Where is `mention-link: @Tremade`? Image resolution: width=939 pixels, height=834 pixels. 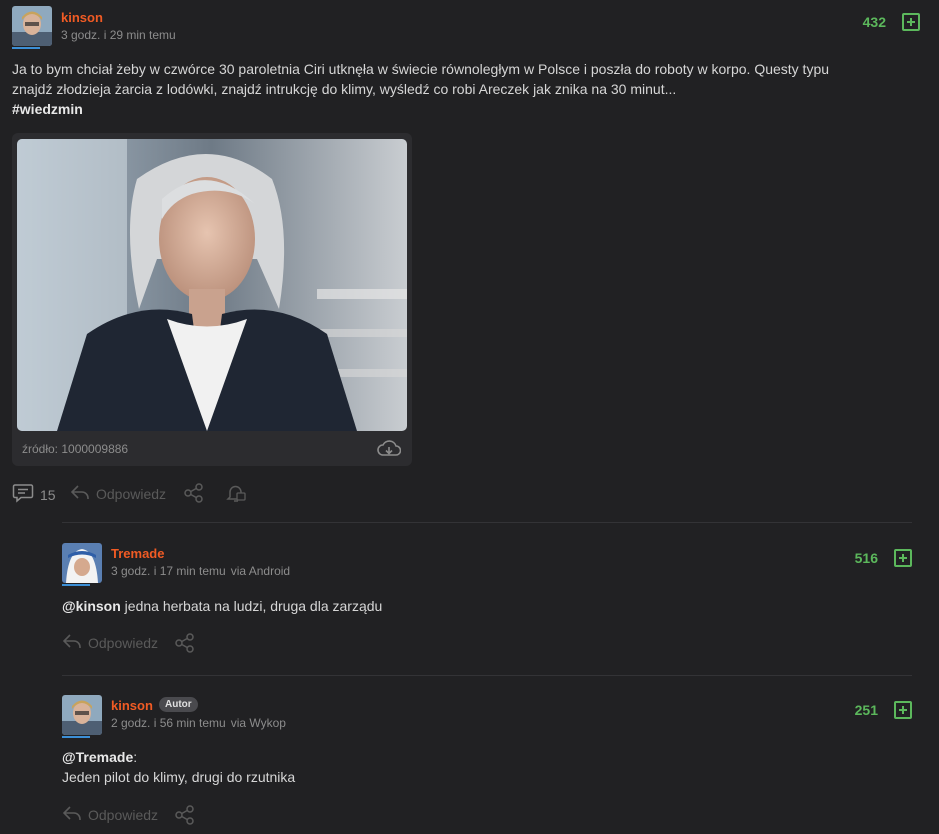 mention-link: @Tremade is located at coordinates (97, 757).